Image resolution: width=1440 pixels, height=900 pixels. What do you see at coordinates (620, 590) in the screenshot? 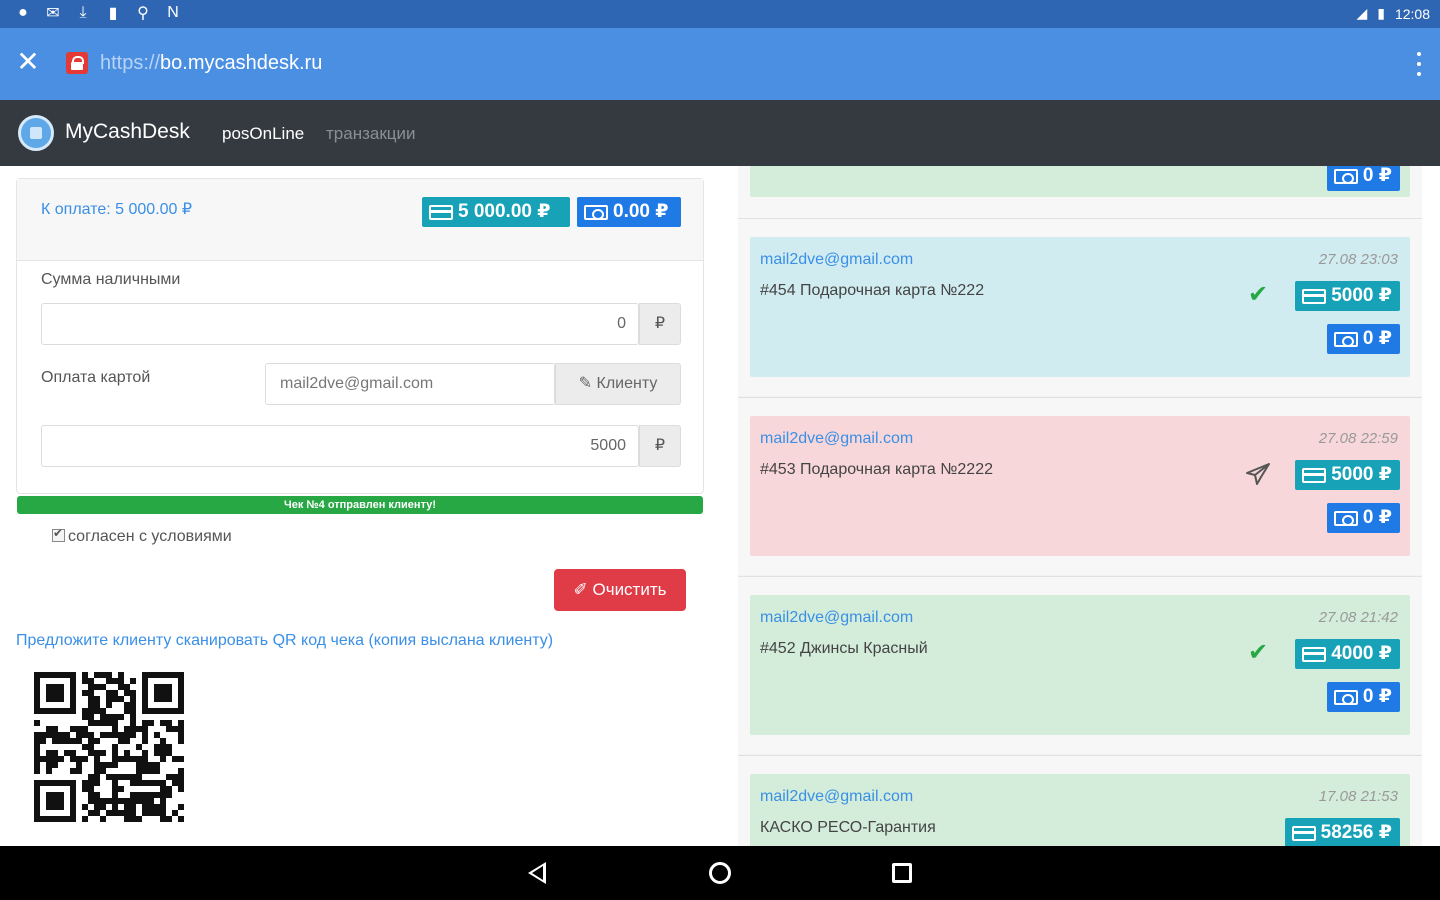
I see `clear-button: ✐ Очистить` at bounding box center [620, 590].